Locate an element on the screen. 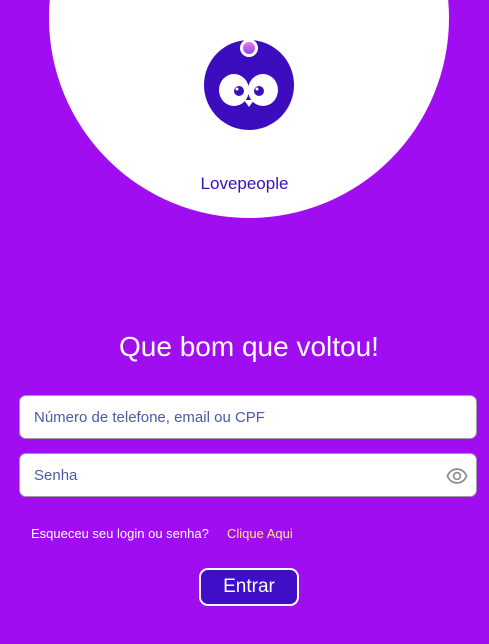 Image resolution: width=489 pixels, height=644 pixels. password-field is located at coordinates (248, 475).